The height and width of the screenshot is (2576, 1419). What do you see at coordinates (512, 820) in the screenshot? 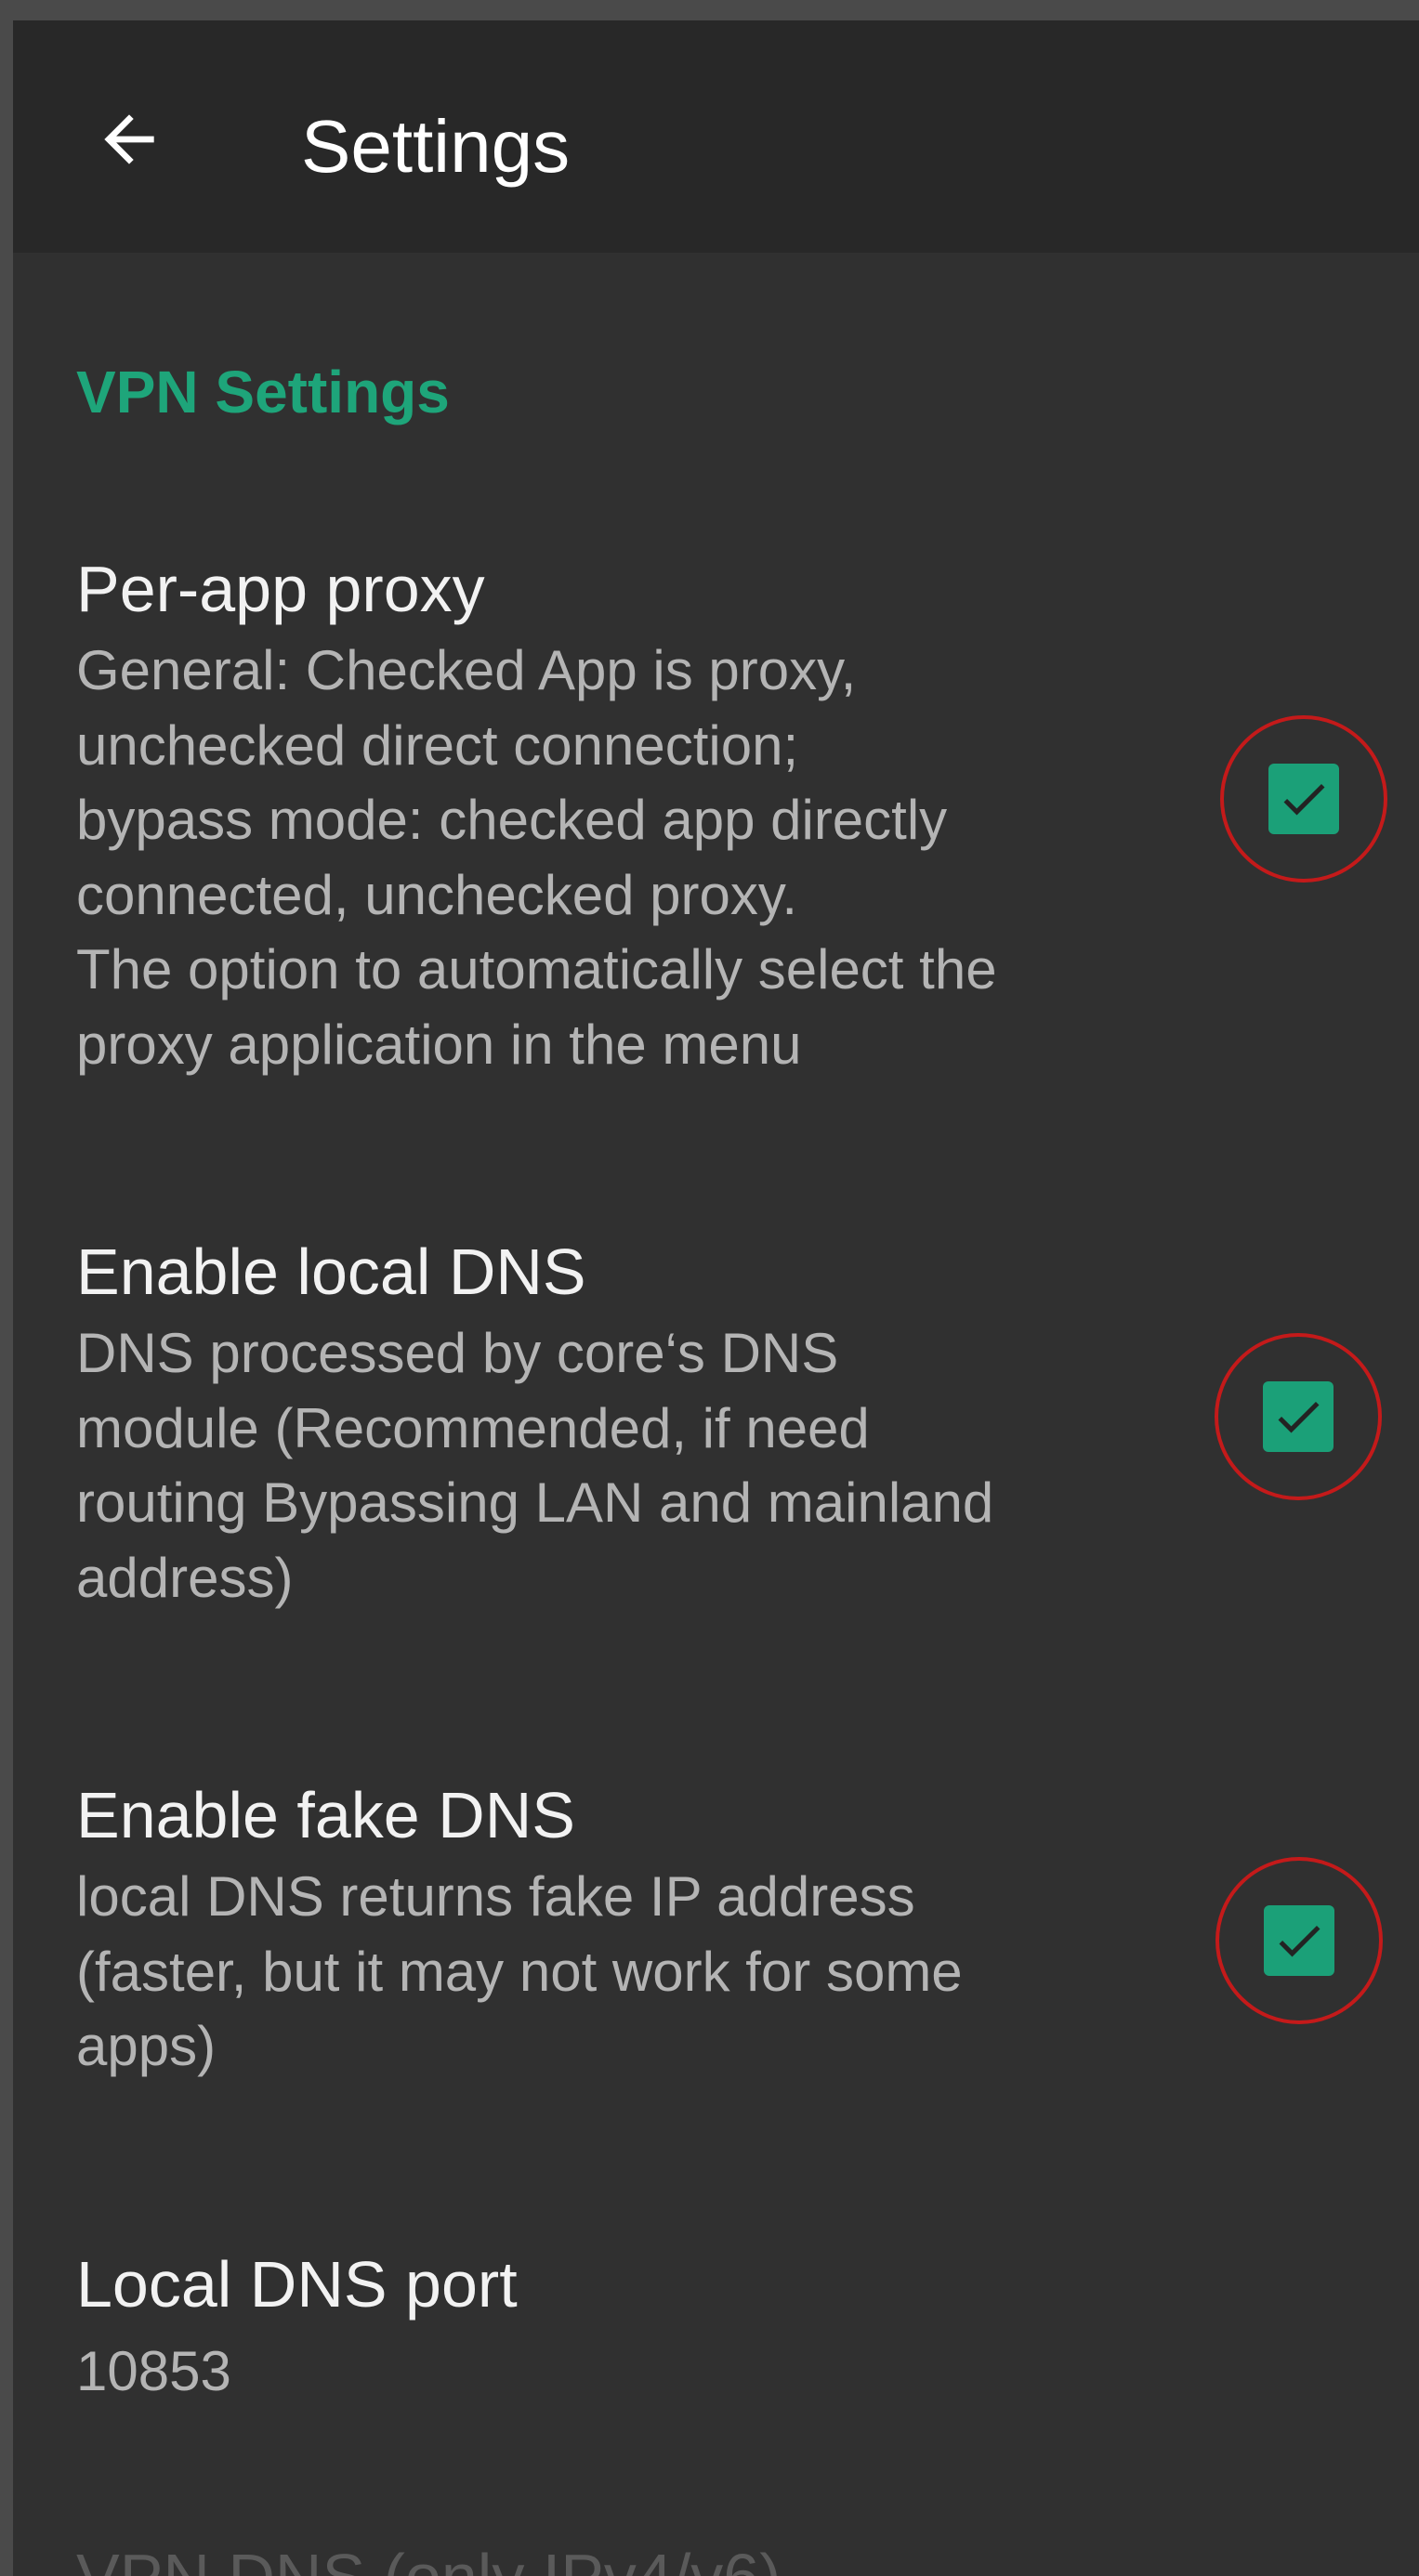
I see `summary-line: bypass mode: checked app directly` at bounding box center [512, 820].